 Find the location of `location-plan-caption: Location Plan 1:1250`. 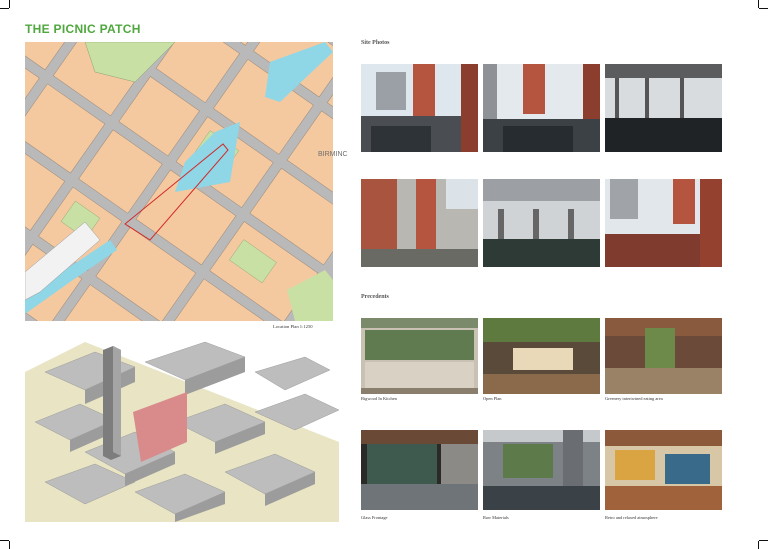

location-plan-caption: Location Plan 1:1250 is located at coordinates (293, 326).